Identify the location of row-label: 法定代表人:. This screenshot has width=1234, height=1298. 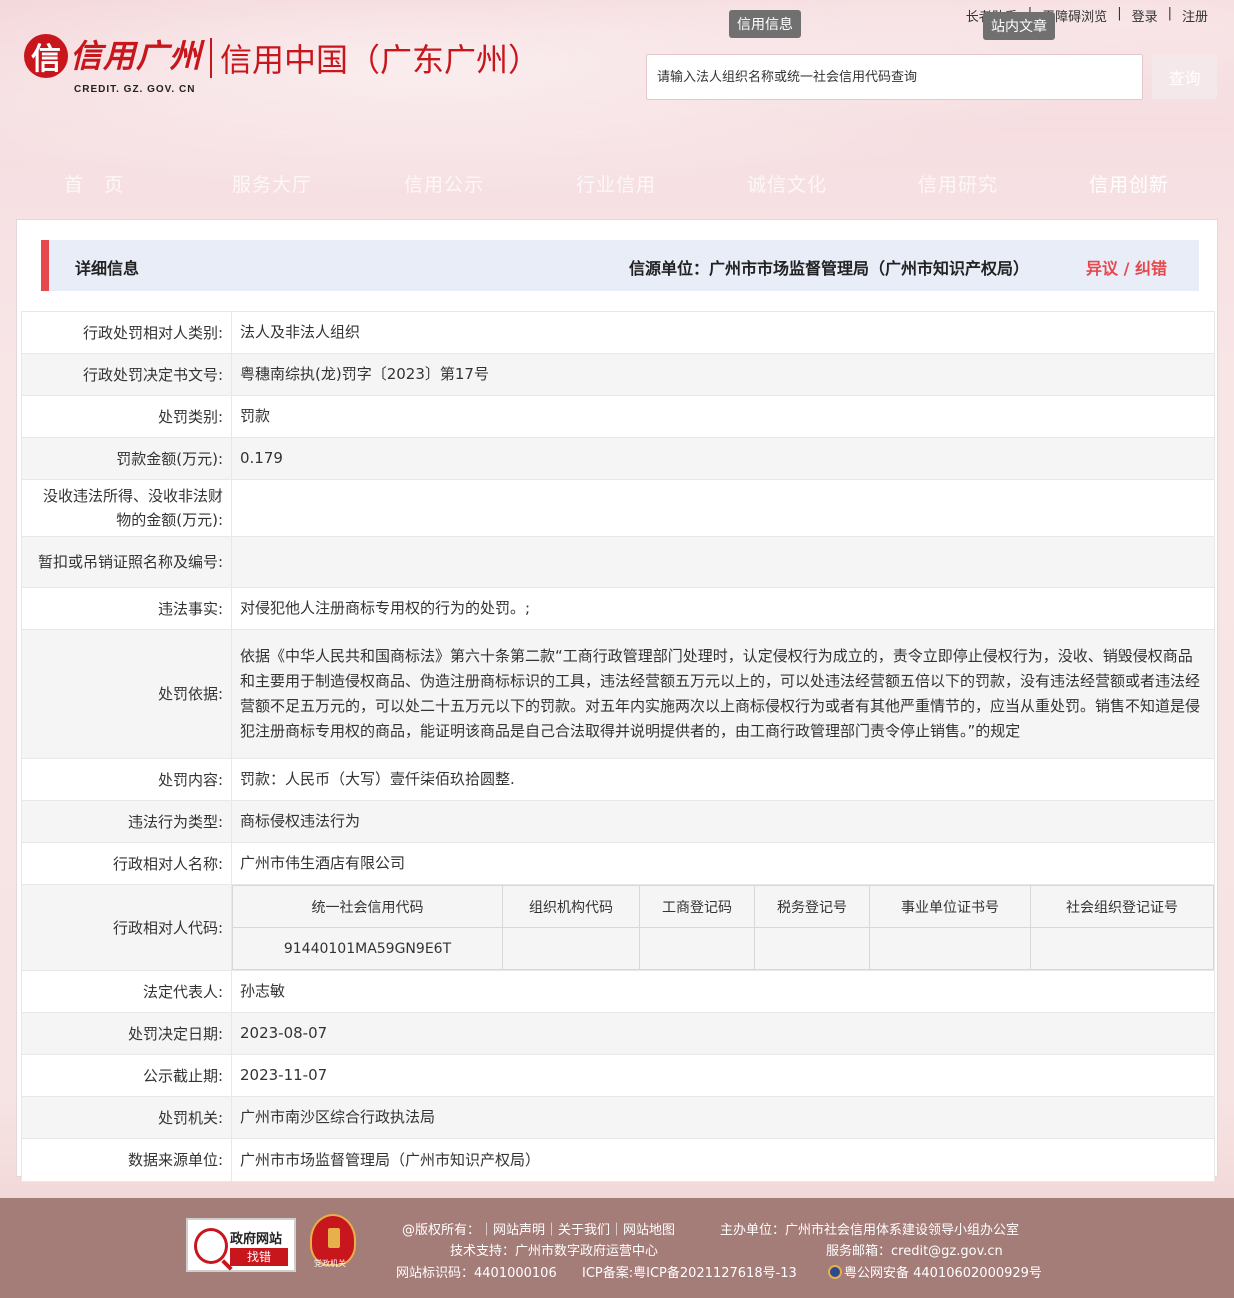
(126, 991).